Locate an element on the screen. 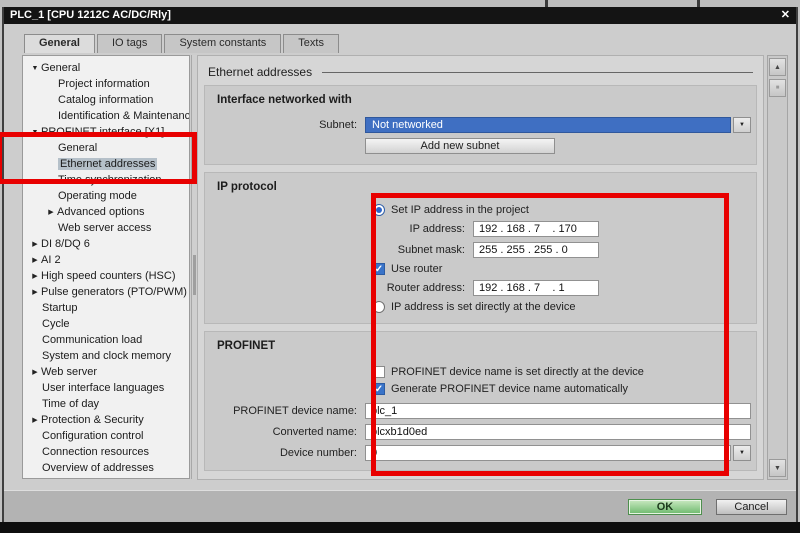 The width and height of the screenshot is (800, 533). tree-item-system-clock-memory: System and clock memory is located at coordinates (106, 356).